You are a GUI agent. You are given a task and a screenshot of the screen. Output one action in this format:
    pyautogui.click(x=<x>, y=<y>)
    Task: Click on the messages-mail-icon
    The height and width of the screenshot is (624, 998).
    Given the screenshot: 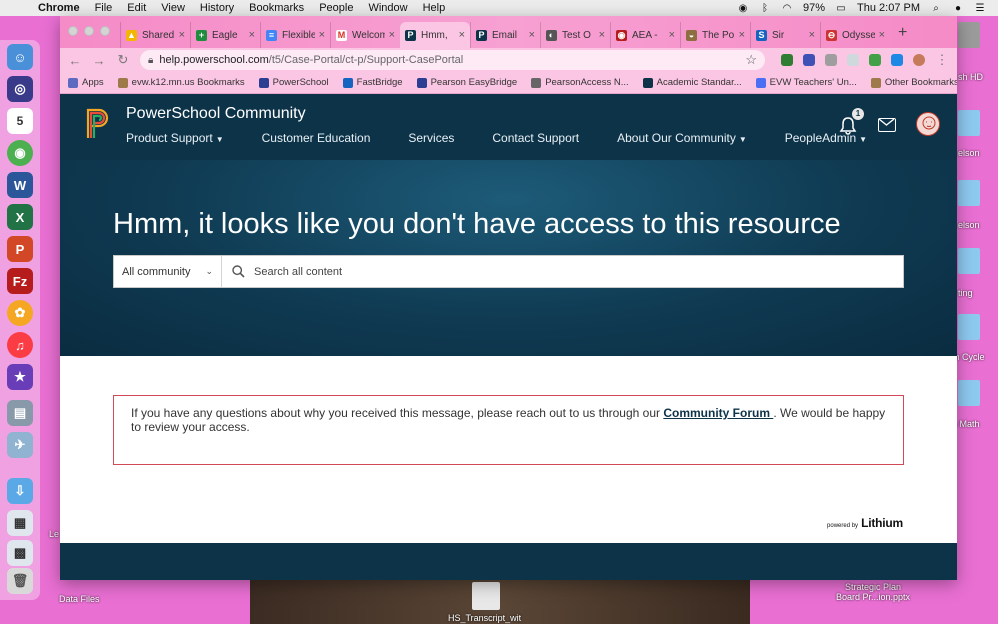 What is the action you would take?
    pyautogui.click(x=887, y=125)
    